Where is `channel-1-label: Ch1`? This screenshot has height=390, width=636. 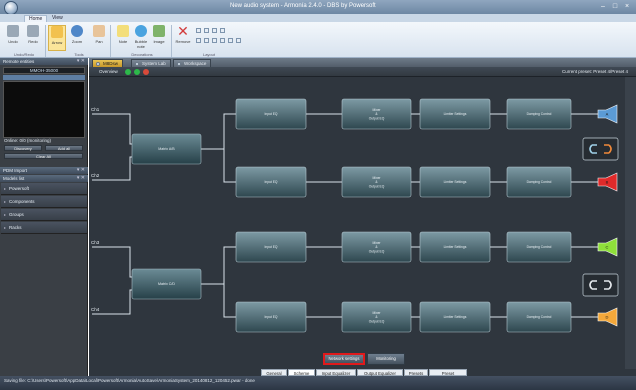 channel-1-label: Ch1 is located at coordinates (95, 109).